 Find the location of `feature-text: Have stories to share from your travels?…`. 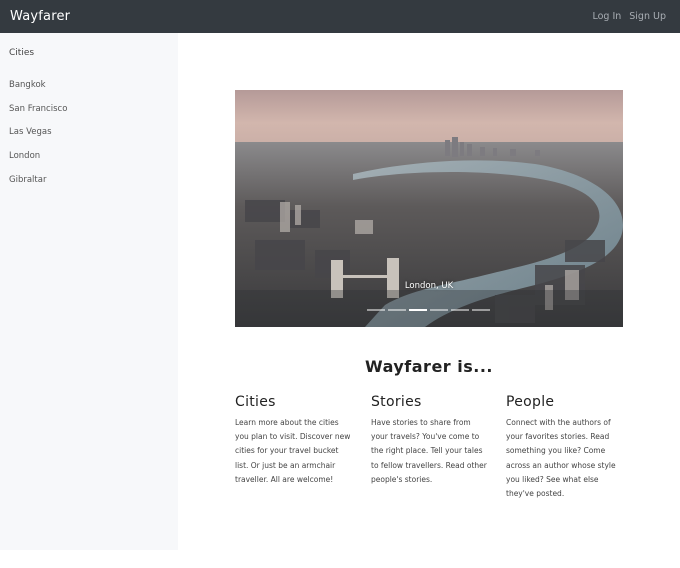

feature-text: Have stories to share from your travels?… is located at coordinates (429, 451).